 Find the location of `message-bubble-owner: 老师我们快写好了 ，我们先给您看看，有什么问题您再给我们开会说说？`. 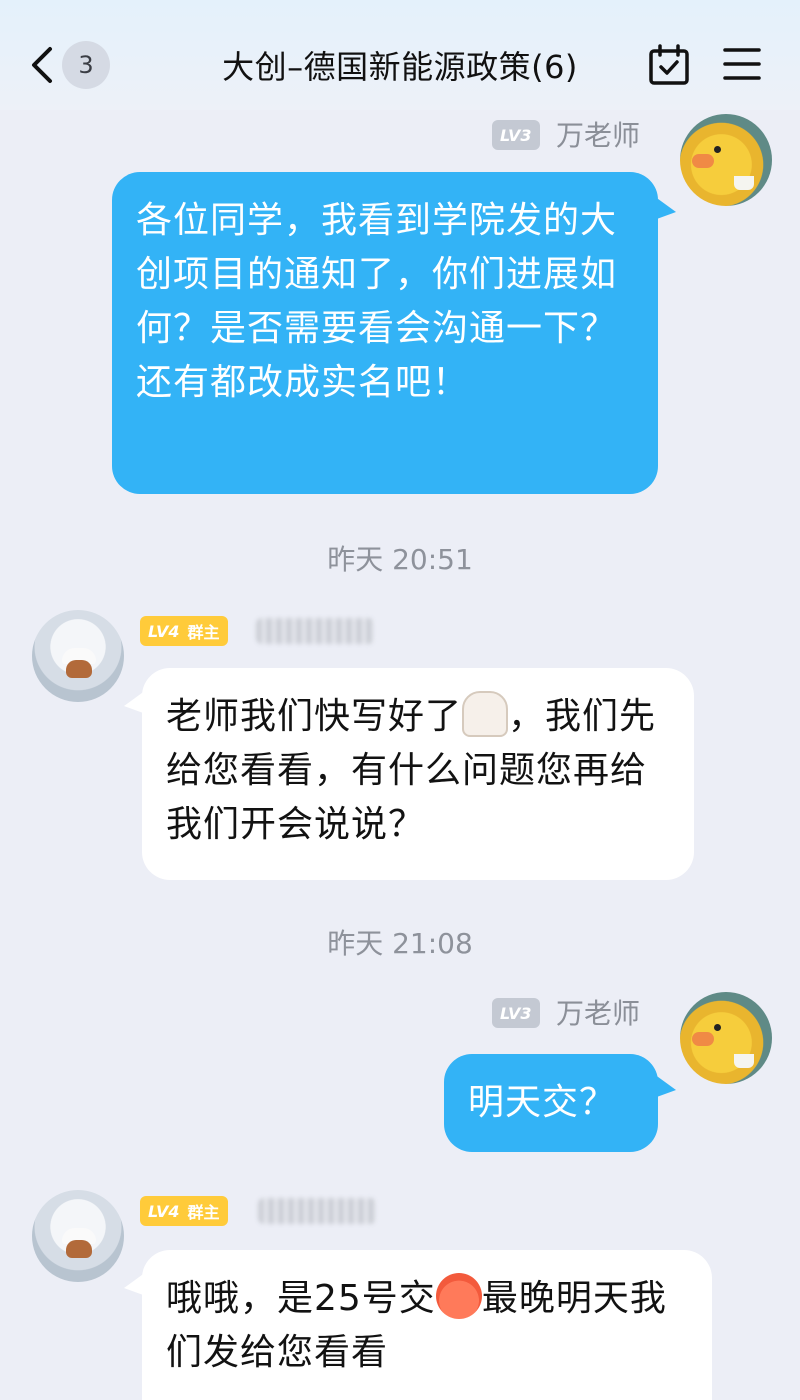

message-bubble-owner: 老师我们快写好了 ，我们先给您看看，有什么问题您再给我们开会说说？ is located at coordinates (418, 774).